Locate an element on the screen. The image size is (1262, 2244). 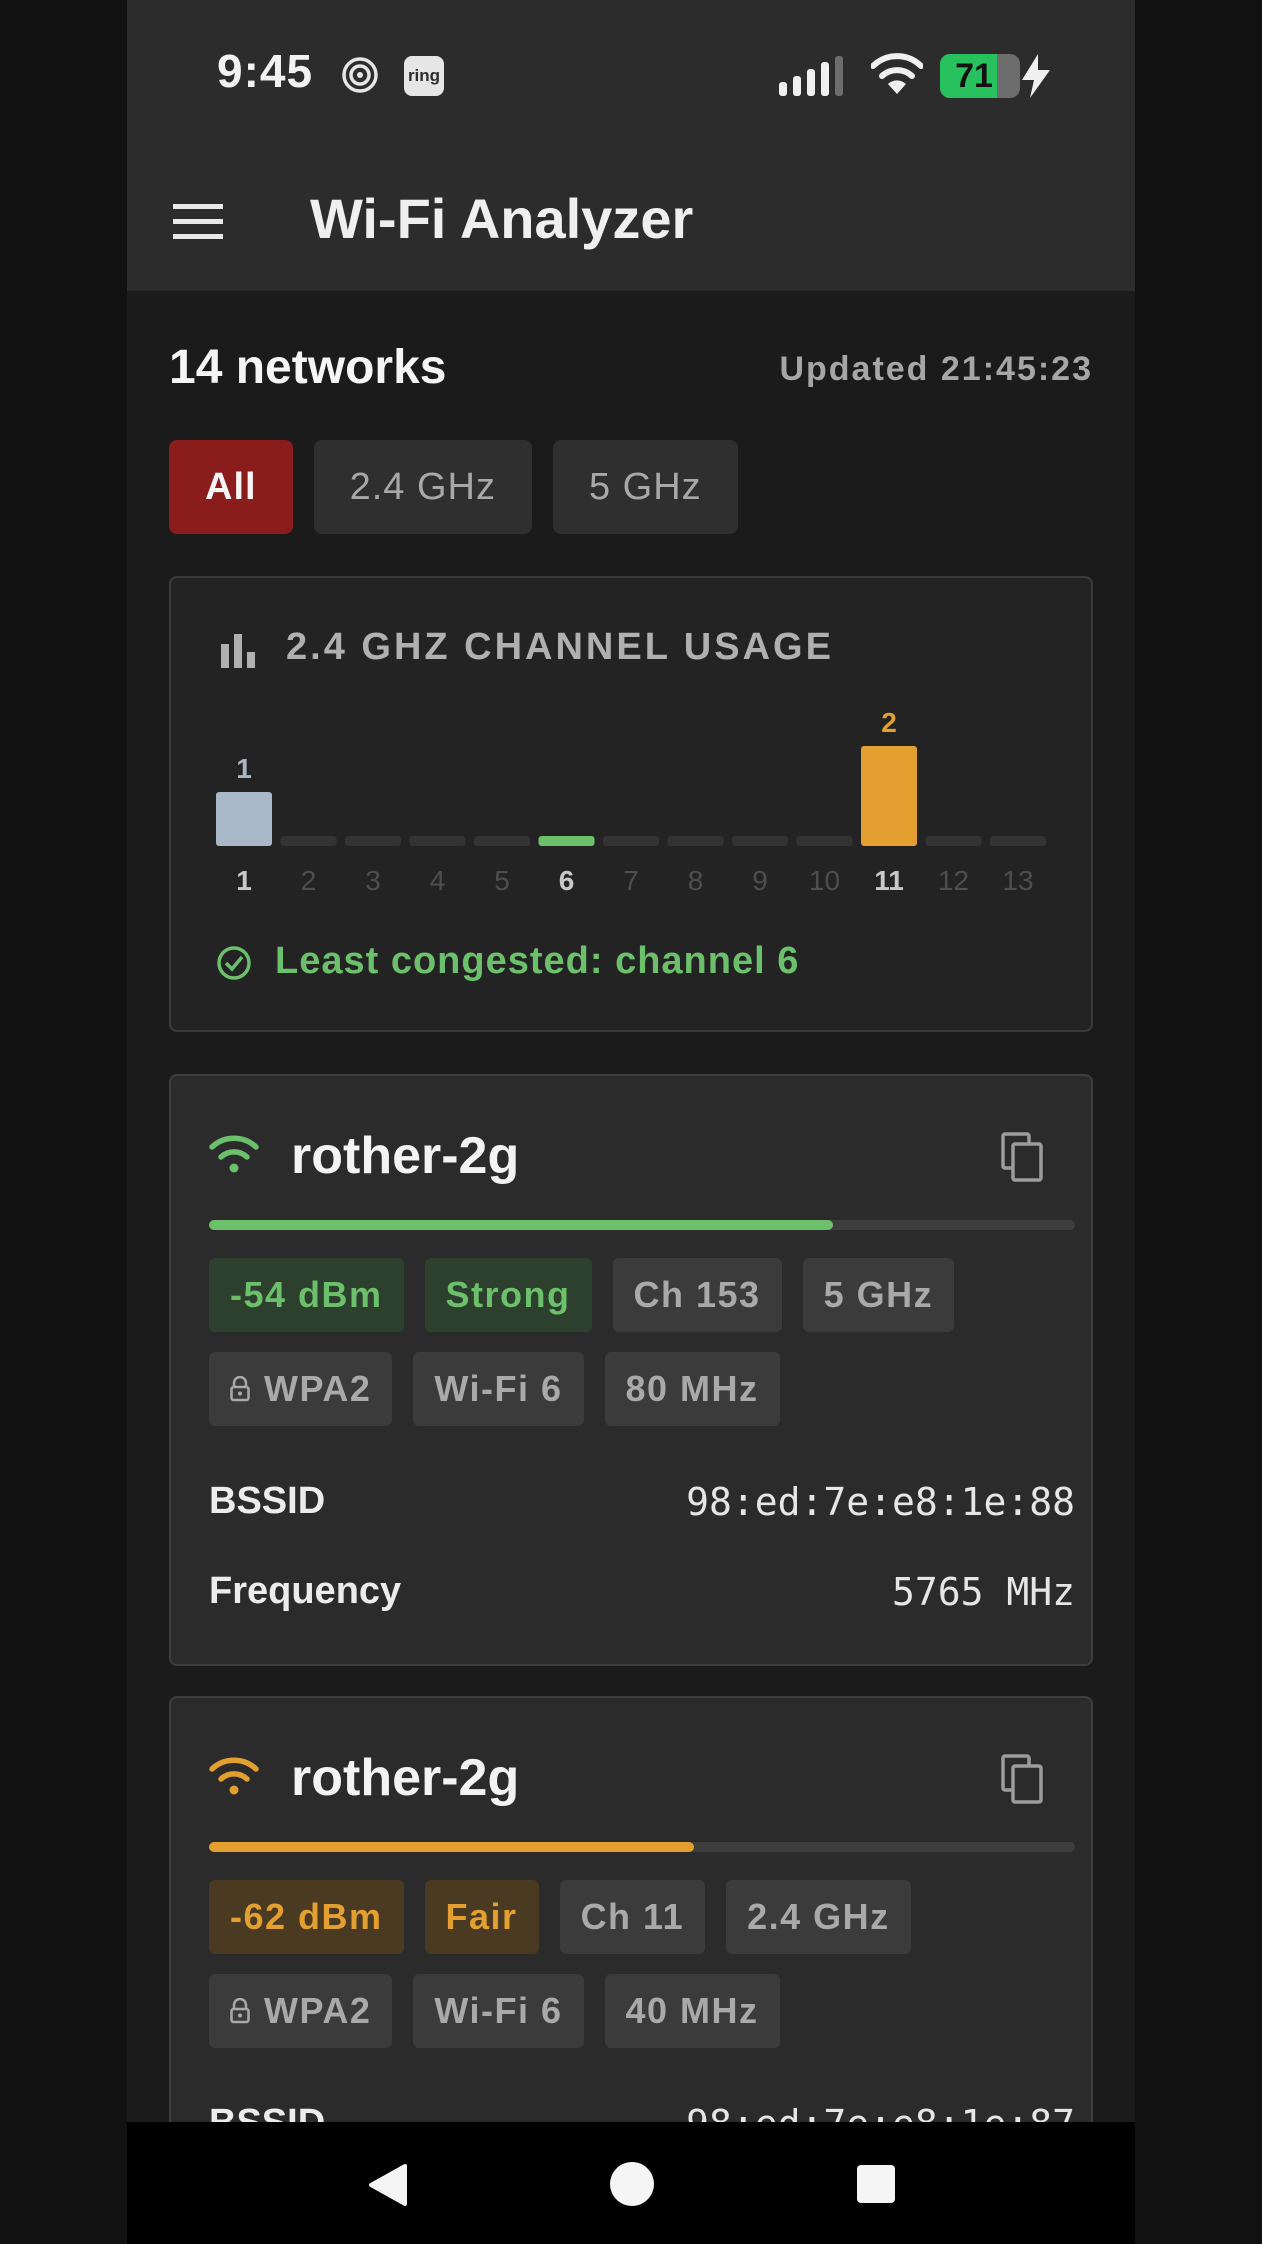
spiral-notification-icon is located at coordinates (360, 75).